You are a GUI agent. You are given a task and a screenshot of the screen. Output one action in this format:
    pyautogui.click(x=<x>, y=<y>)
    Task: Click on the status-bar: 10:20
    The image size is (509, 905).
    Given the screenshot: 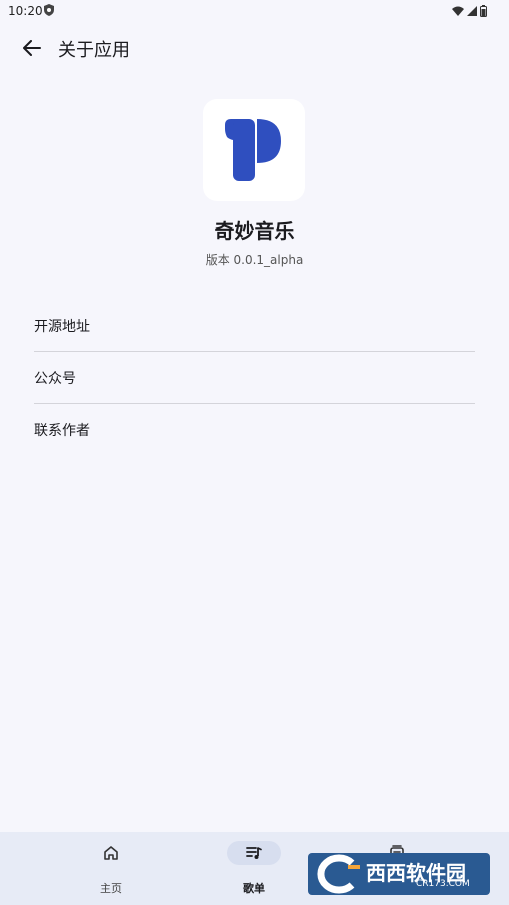 What is the action you would take?
    pyautogui.click(x=254, y=12)
    